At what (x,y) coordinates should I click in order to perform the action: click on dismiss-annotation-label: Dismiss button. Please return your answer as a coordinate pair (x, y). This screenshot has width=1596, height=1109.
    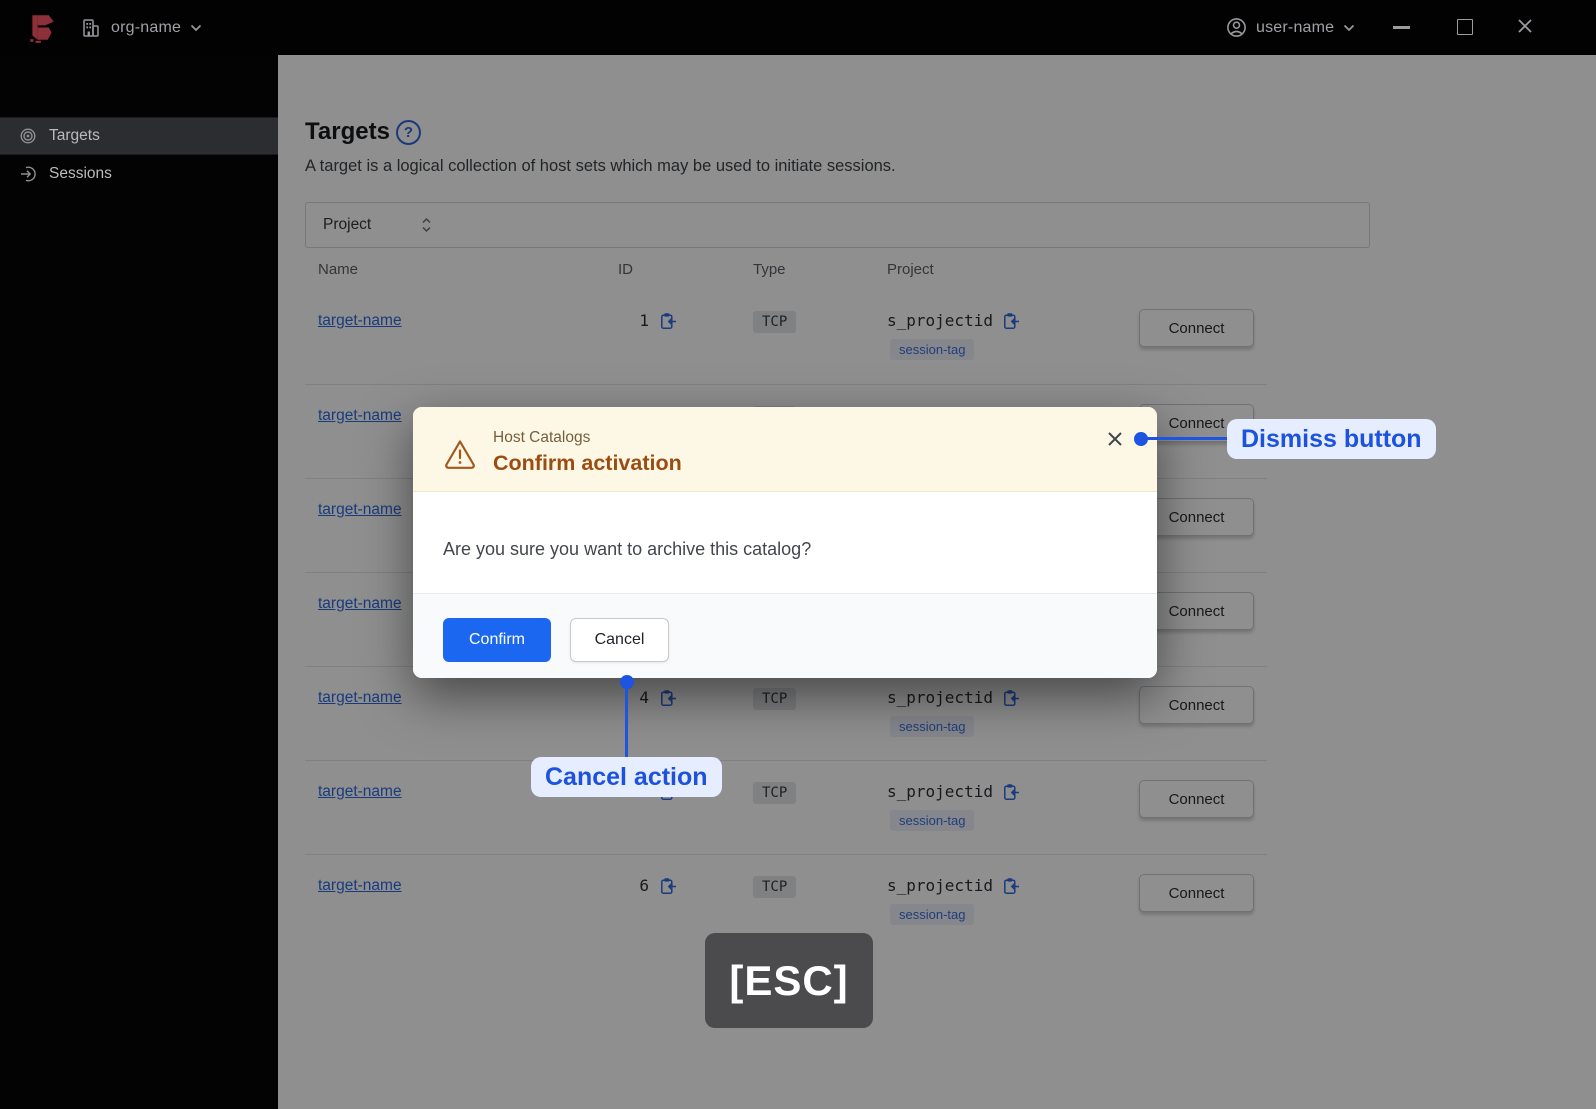
    Looking at the image, I should click on (1331, 439).